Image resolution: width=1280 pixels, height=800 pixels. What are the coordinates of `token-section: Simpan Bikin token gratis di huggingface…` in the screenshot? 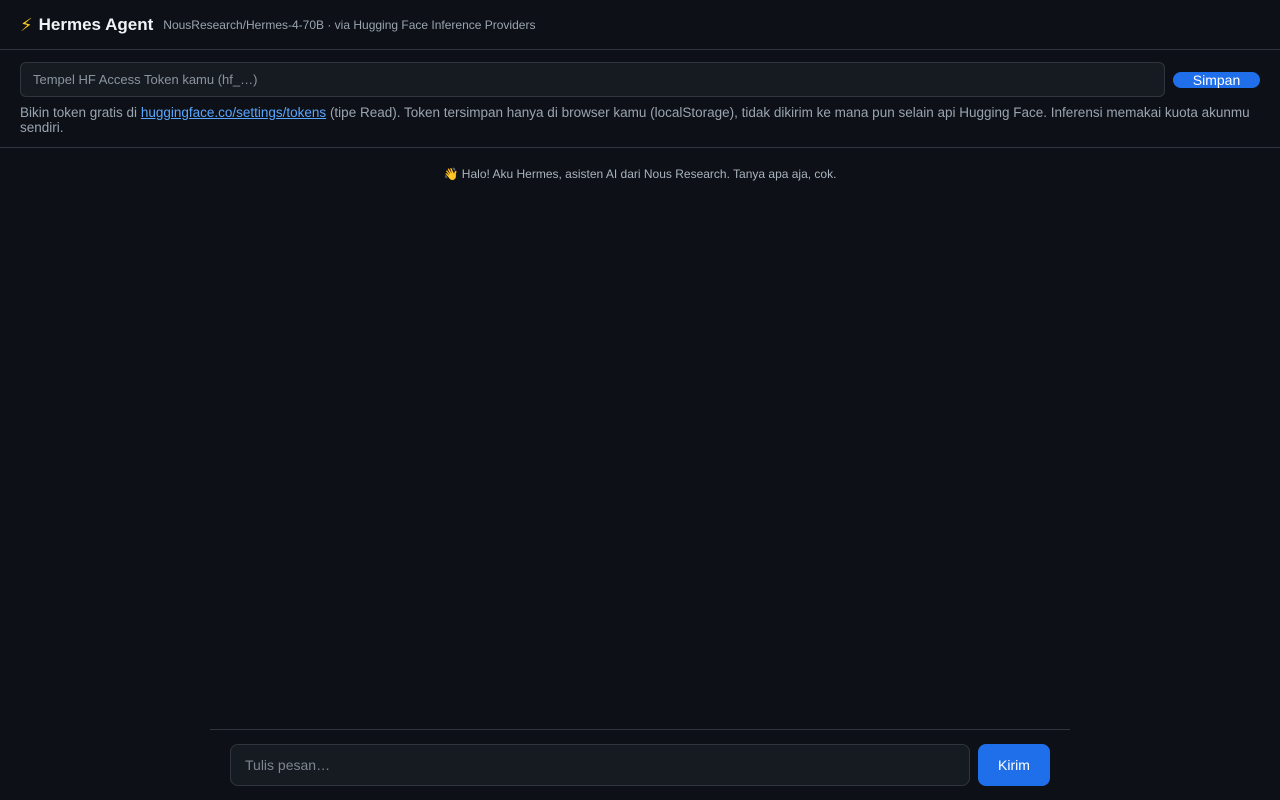 It's located at (640, 99).